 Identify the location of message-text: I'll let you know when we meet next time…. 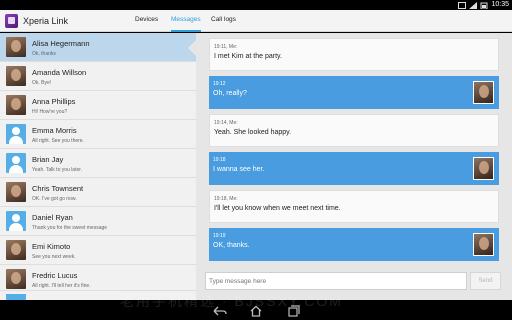
(277, 208).